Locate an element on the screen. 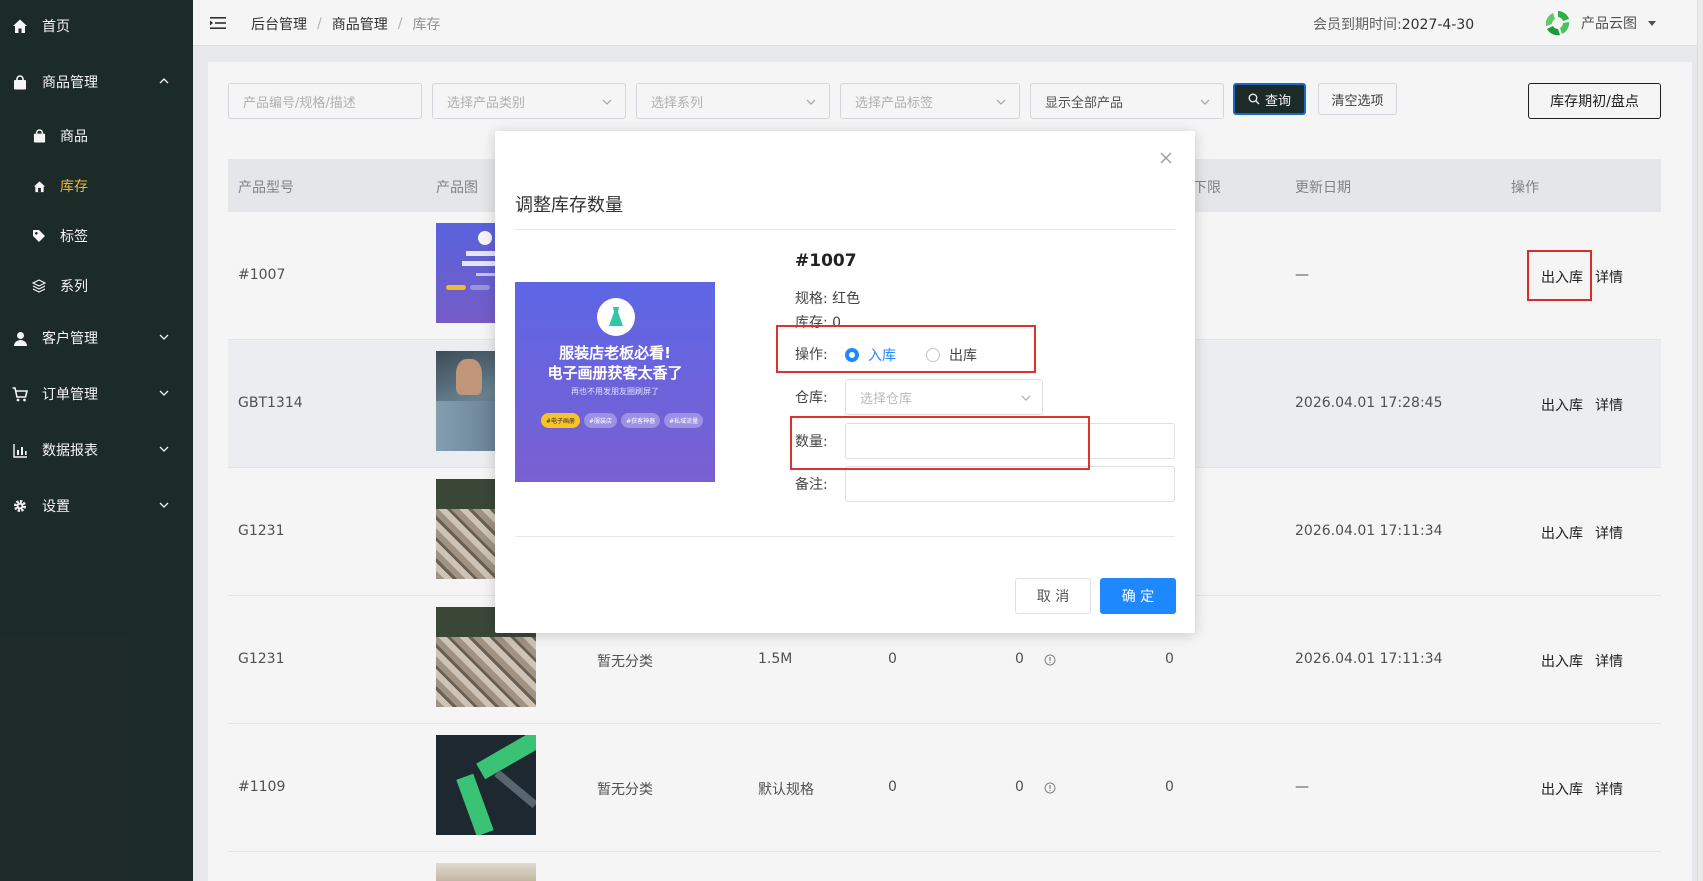 Image resolution: width=1703 pixels, height=881 pixels. cancel-button: 取 消 is located at coordinates (1053, 596).